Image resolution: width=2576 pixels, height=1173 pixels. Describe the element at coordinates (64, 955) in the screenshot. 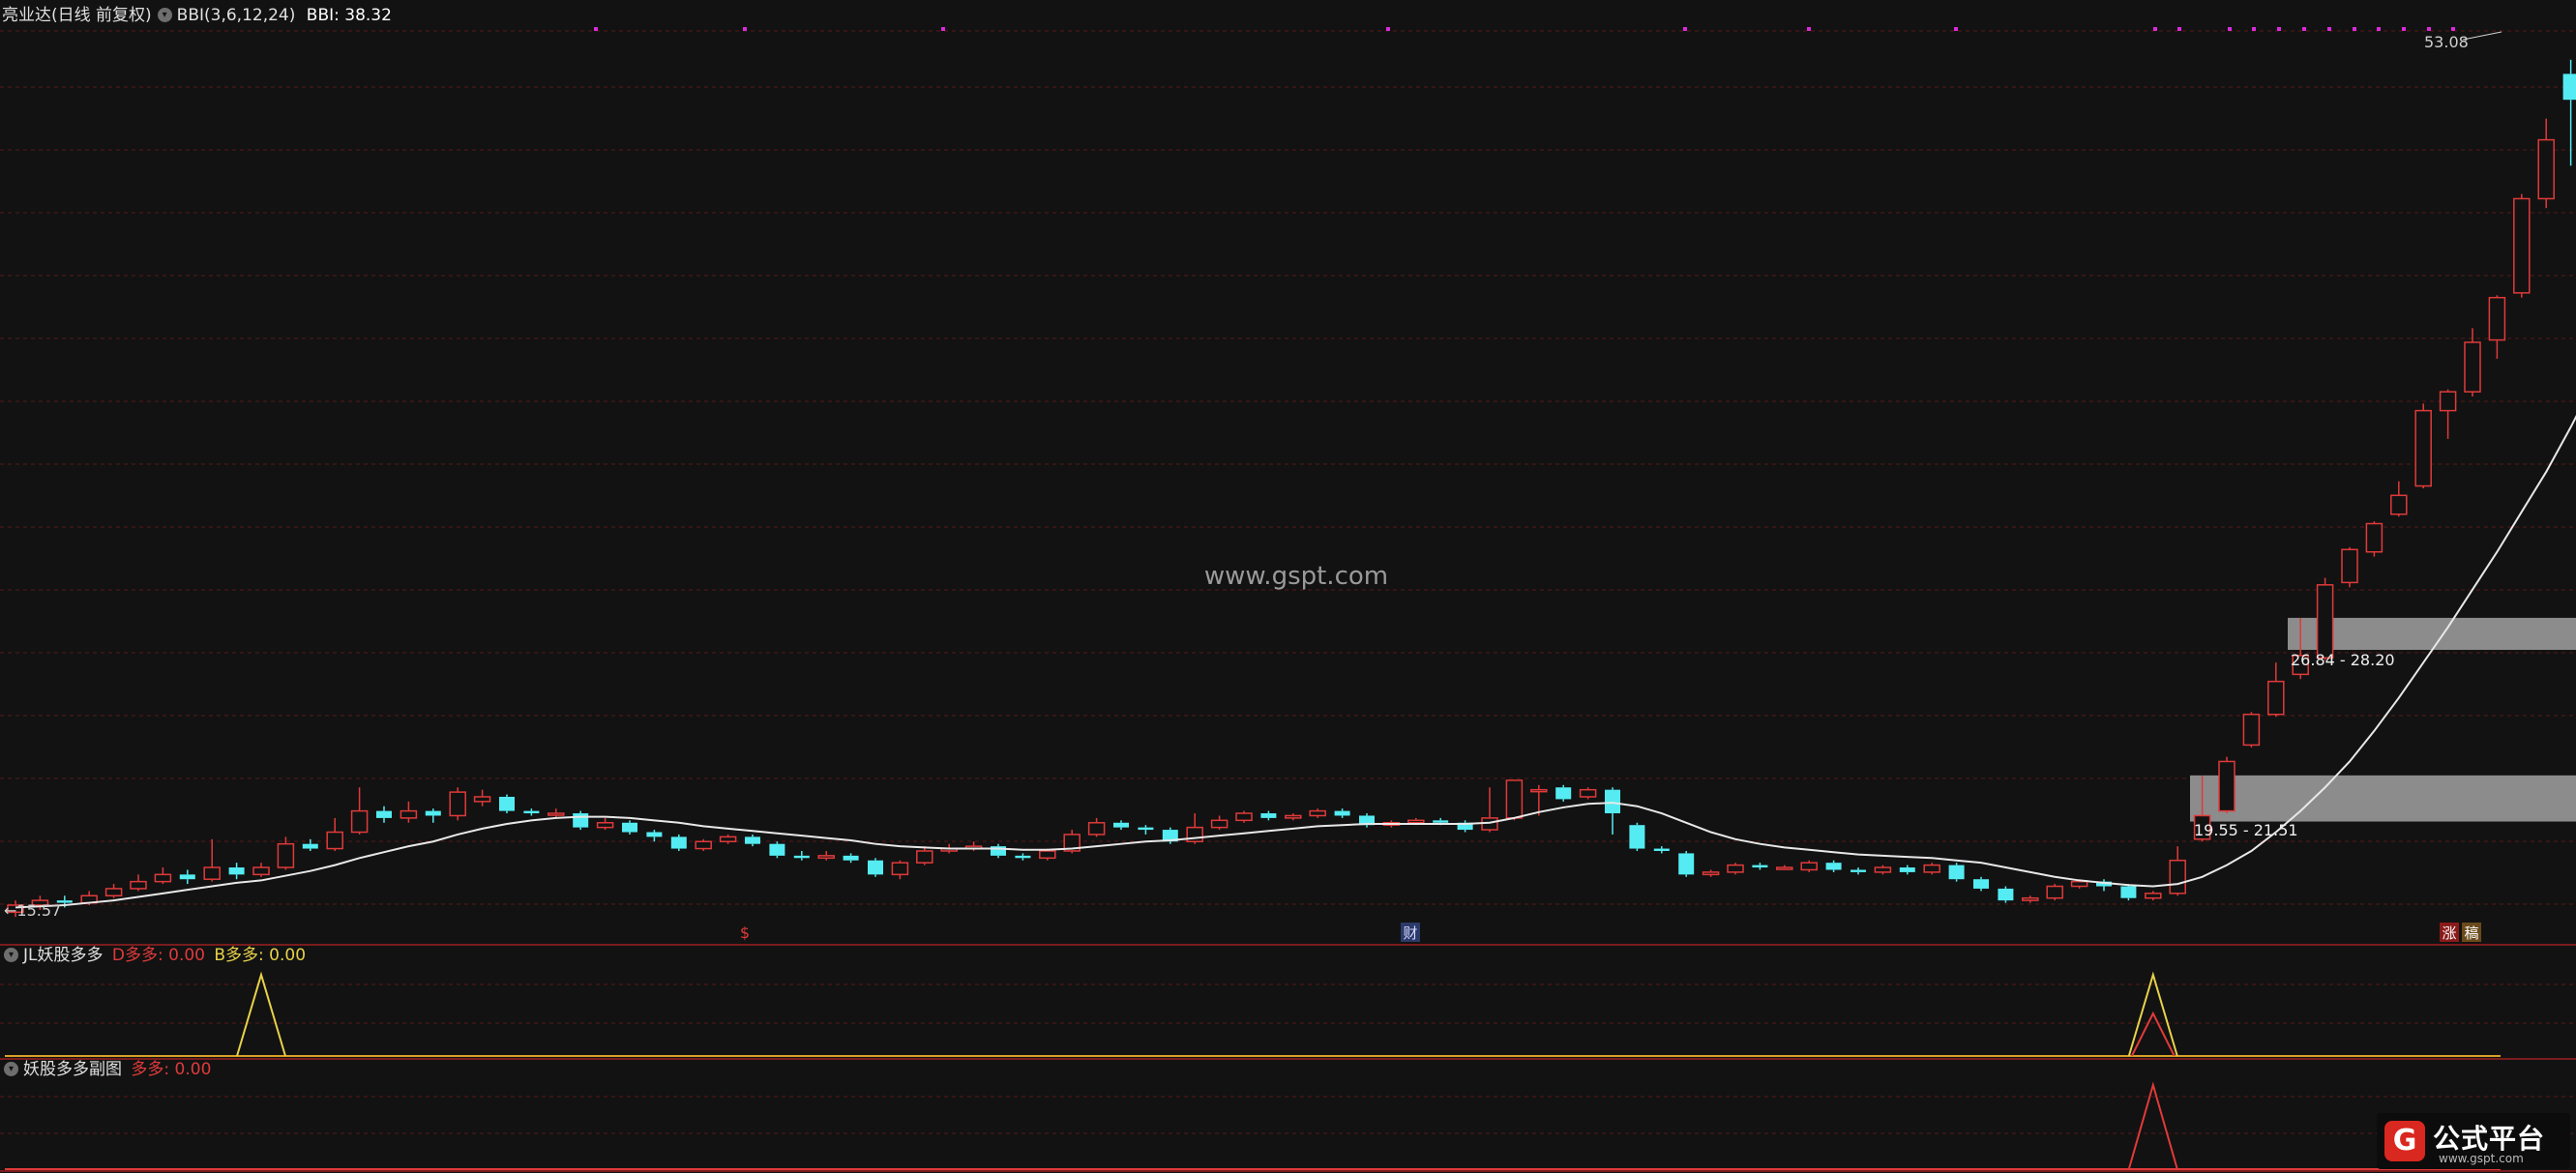

I see `indicator1-name: JL妖股多多` at that location.